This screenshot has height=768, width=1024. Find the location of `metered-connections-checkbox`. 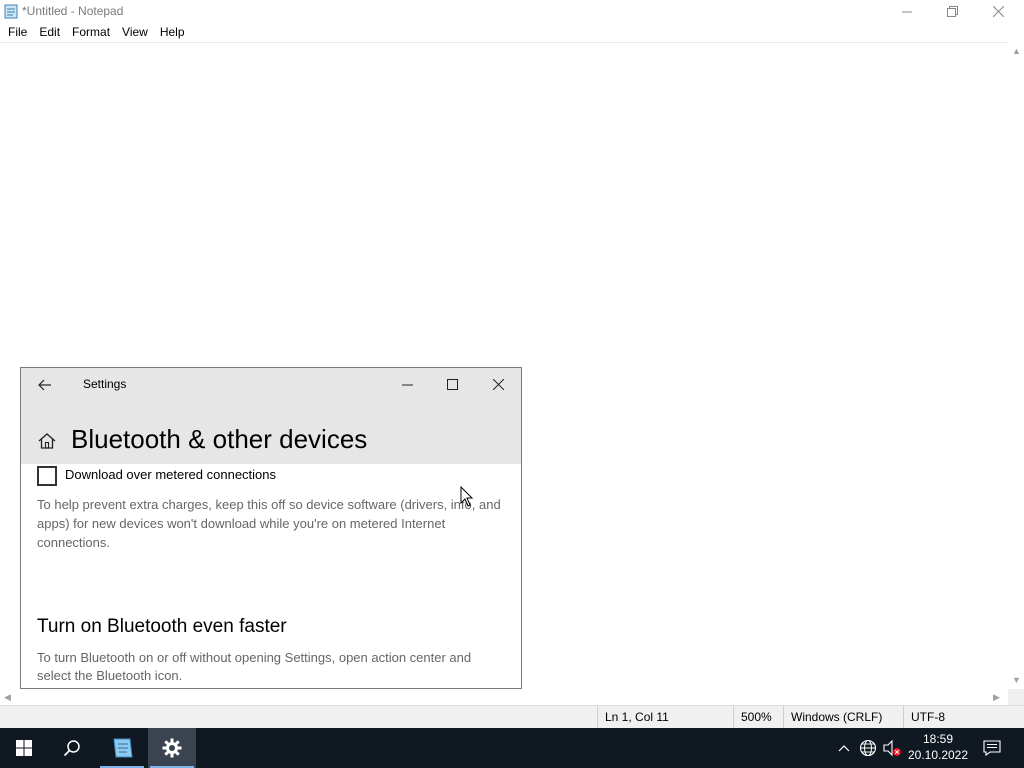

metered-connections-checkbox is located at coordinates (47, 476).